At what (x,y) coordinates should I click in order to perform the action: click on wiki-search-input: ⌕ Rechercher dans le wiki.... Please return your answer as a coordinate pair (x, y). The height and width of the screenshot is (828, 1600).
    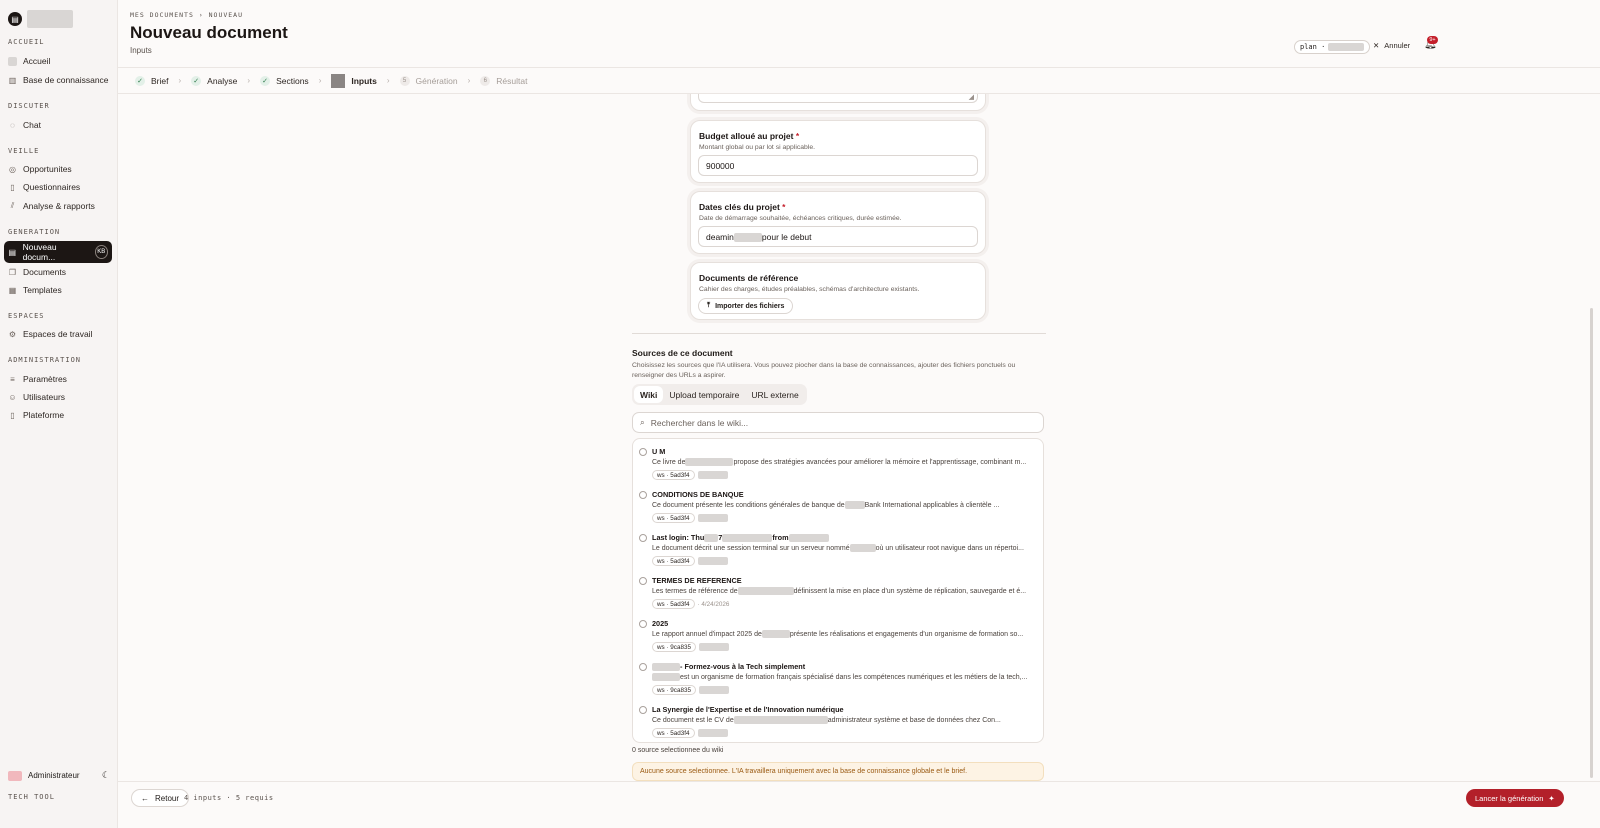
    Looking at the image, I should click on (838, 422).